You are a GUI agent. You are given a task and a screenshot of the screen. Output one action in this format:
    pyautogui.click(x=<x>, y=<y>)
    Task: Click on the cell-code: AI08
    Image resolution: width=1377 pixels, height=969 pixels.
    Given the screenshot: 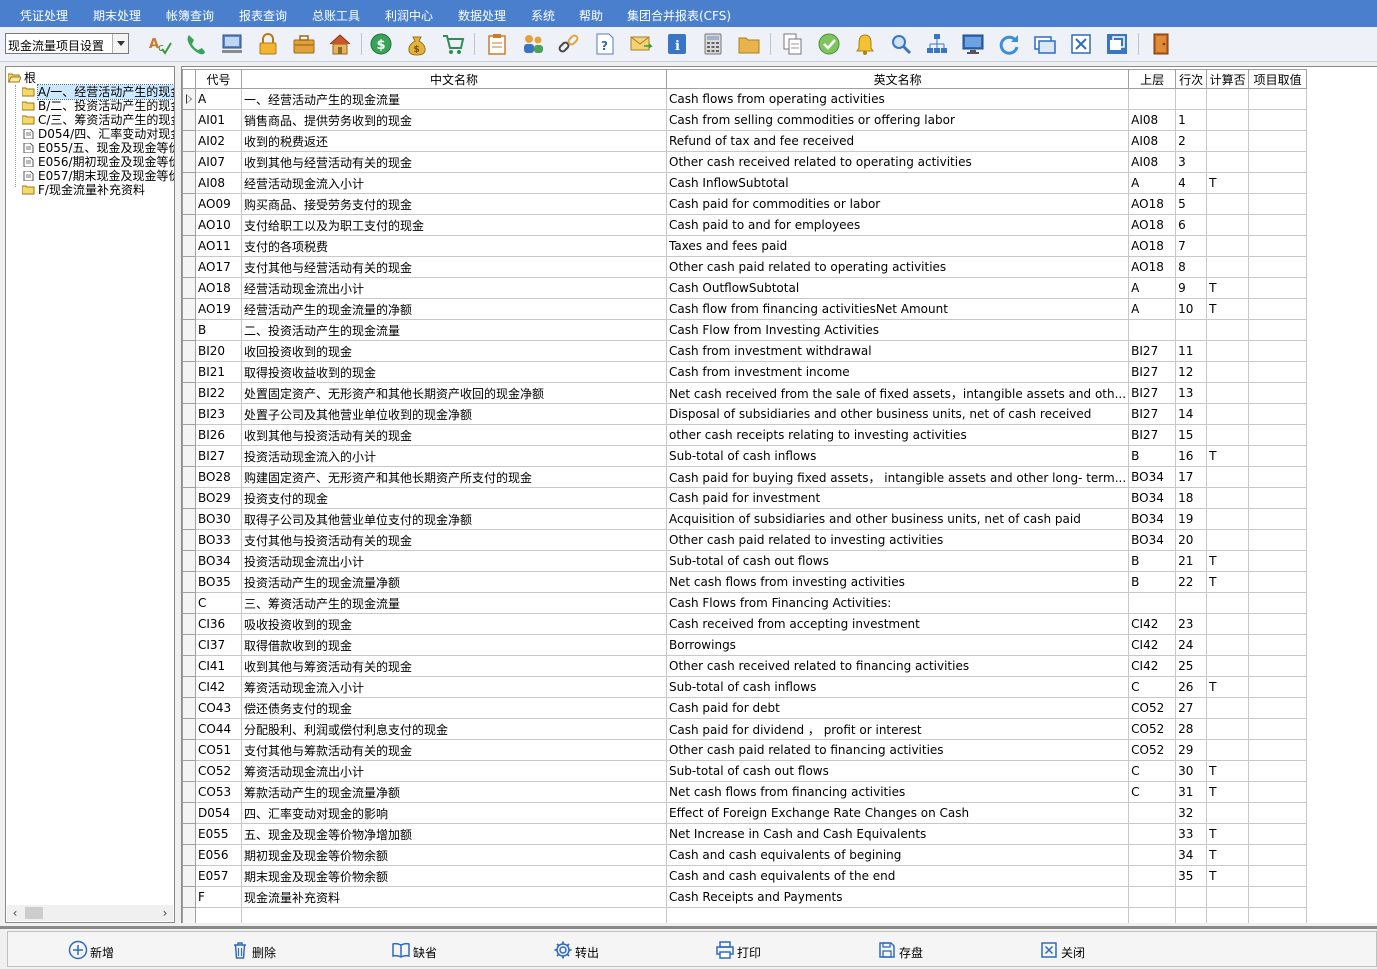 What is the action you would take?
    pyautogui.click(x=218, y=183)
    